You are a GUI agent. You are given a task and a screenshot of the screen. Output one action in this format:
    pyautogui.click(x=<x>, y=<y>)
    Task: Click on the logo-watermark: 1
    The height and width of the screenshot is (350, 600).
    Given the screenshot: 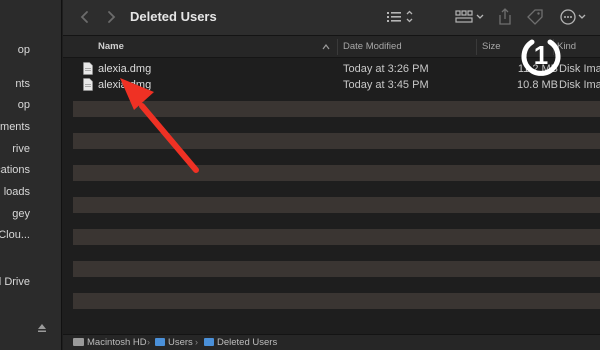 What is the action you would take?
    pyautogui.click(x=541, y=57)
    